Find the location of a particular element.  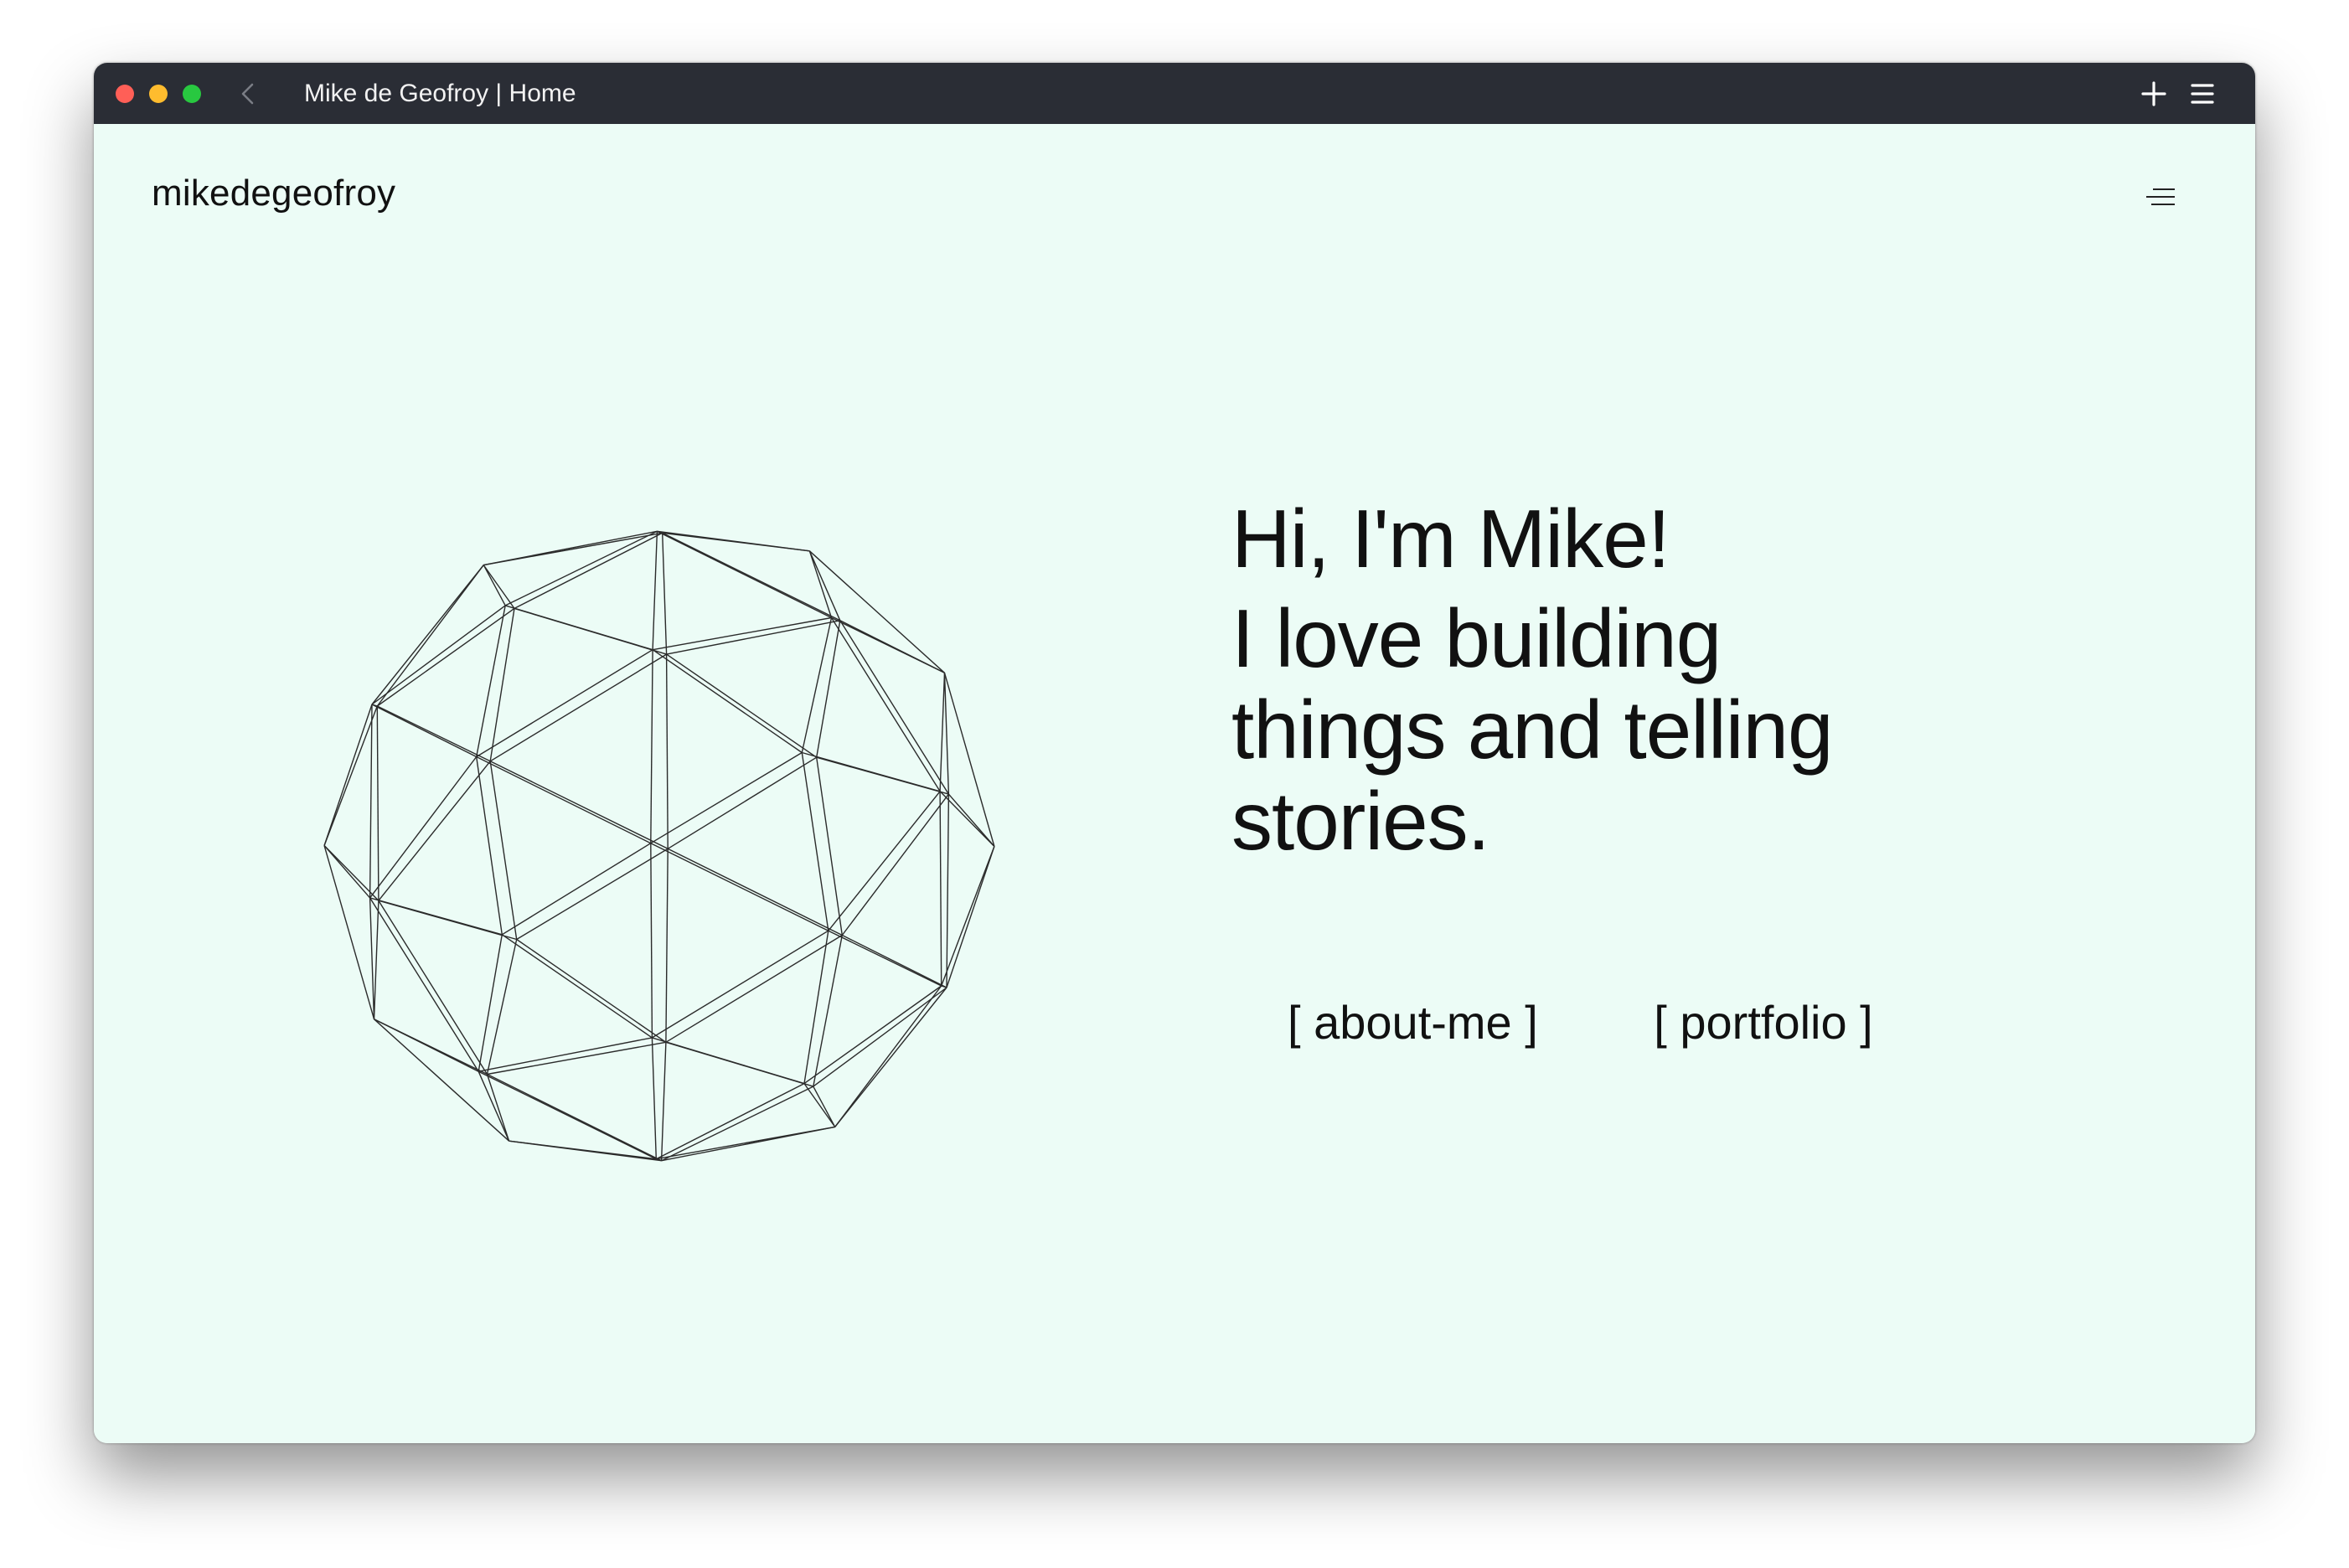

hero-greeting: Hi, I'm Mike! is located at coordinates (1450, 539).